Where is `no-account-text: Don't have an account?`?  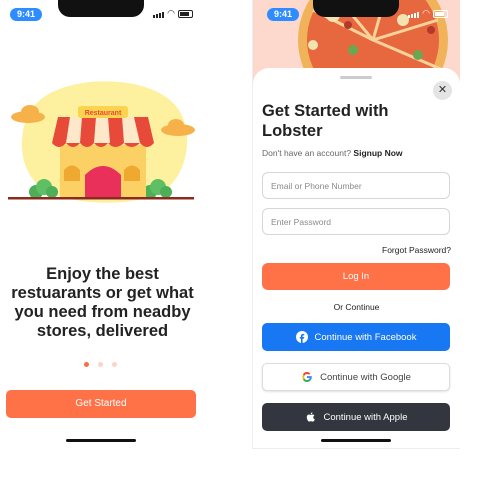
no-account-text: Don't have an account? is located at coordinates (307, 153).